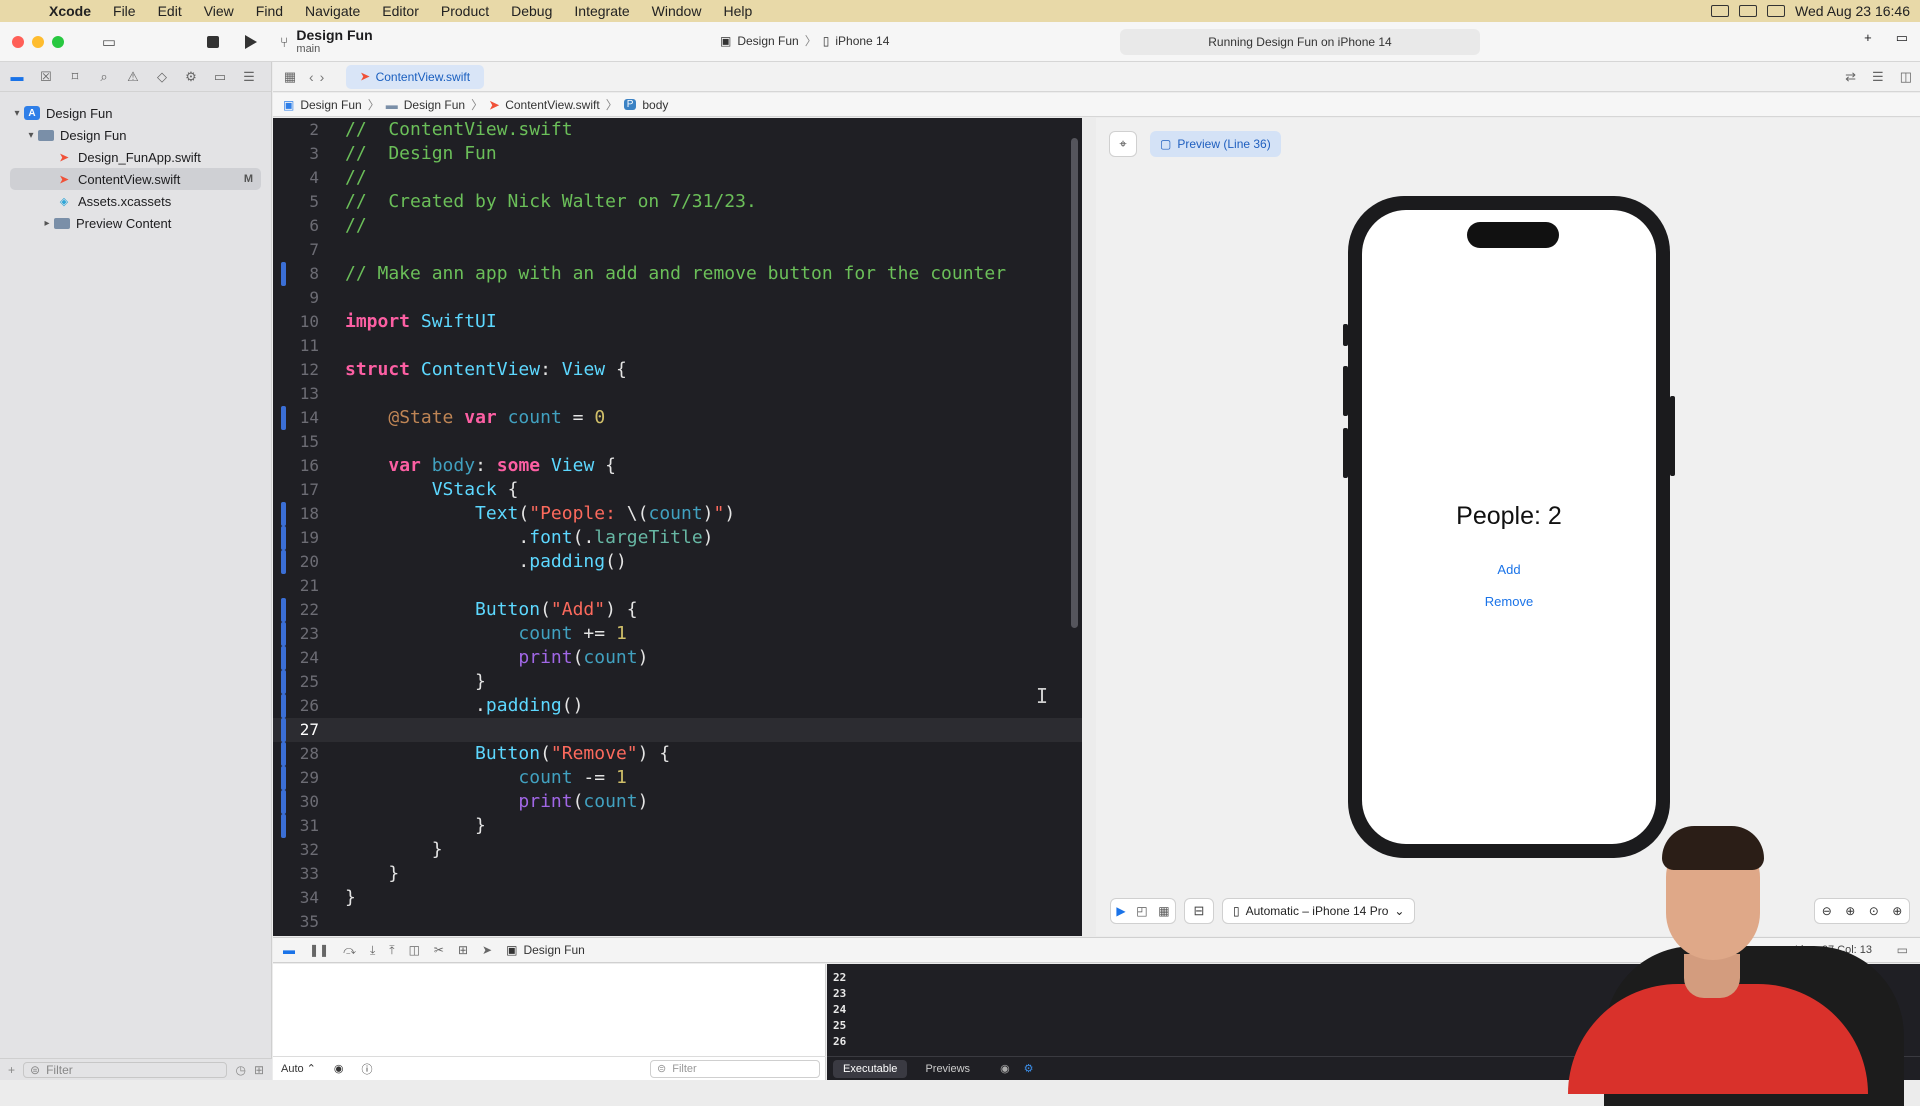  What do you see at coordinates (249, 77) in the screenshot?
I see `report-icon: ☰` at bounding box center [249, 77].